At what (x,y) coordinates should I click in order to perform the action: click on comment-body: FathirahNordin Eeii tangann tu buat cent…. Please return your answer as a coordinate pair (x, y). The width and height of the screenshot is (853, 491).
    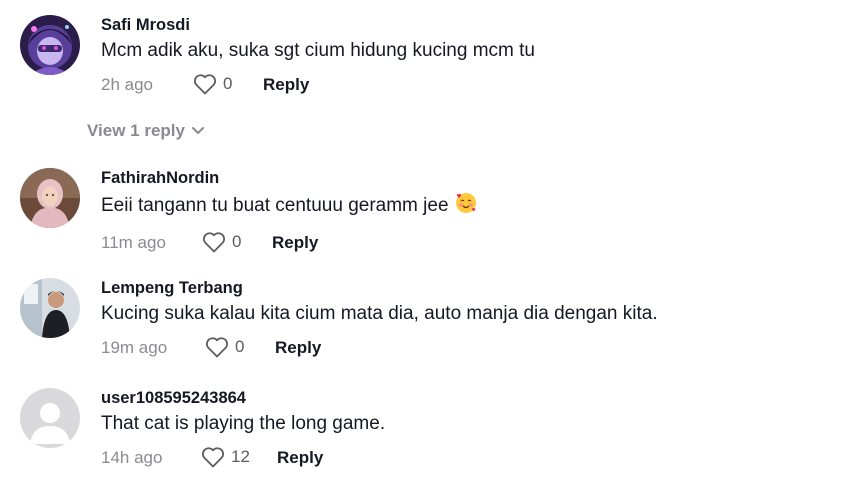
    Looking at the image, I should click on (289, 212).